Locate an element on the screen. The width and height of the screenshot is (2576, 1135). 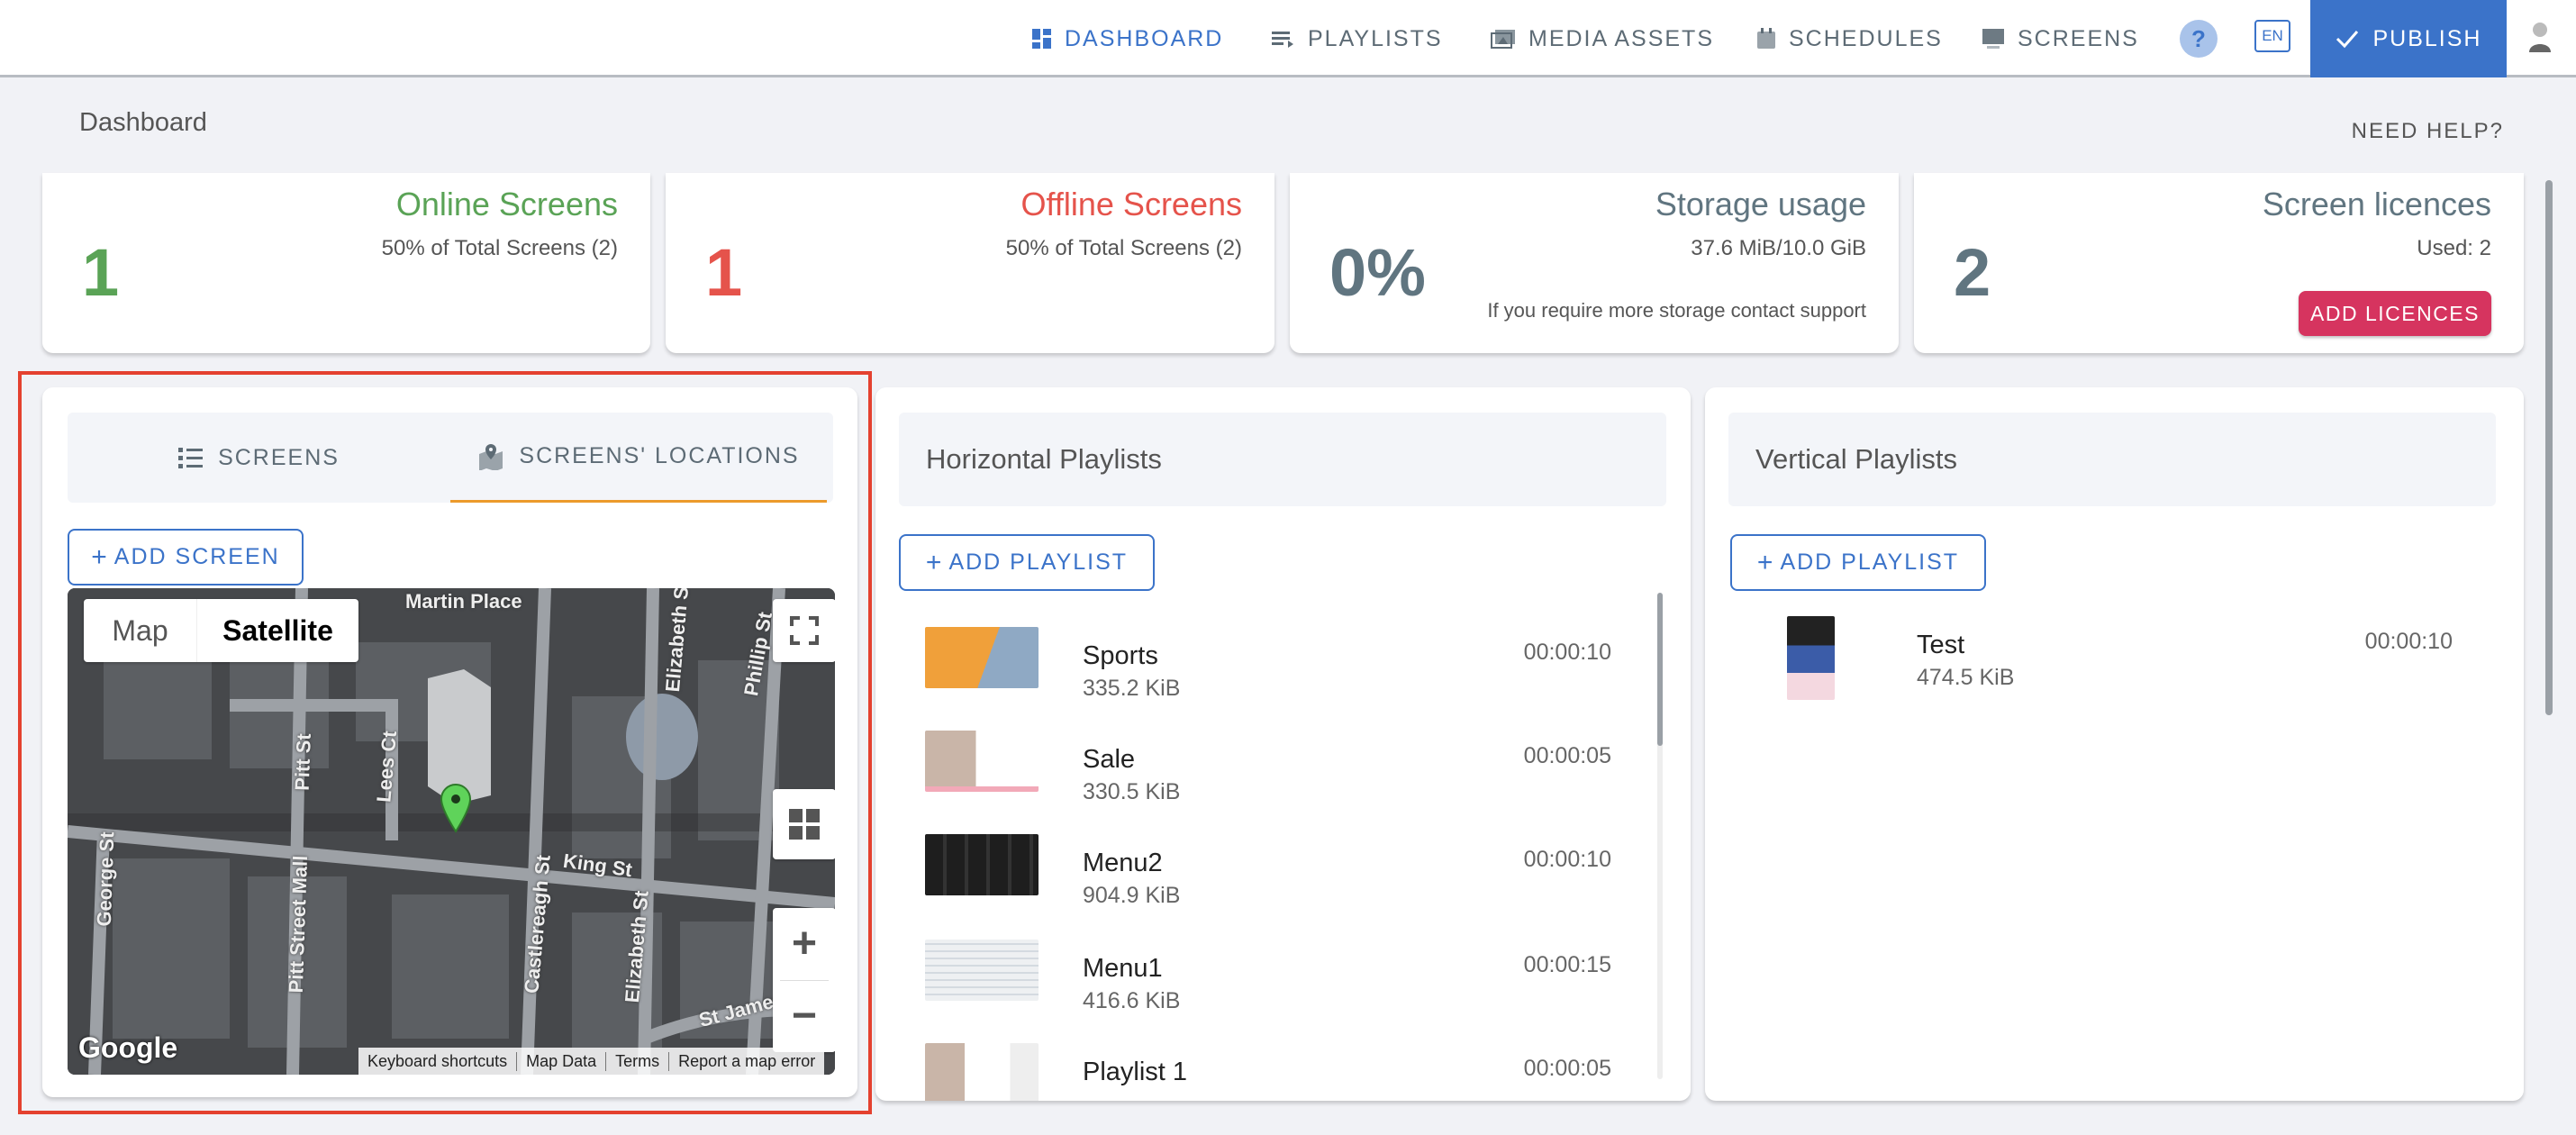
stat-sub: Used: 2 is located at coordinates (2454, 248).